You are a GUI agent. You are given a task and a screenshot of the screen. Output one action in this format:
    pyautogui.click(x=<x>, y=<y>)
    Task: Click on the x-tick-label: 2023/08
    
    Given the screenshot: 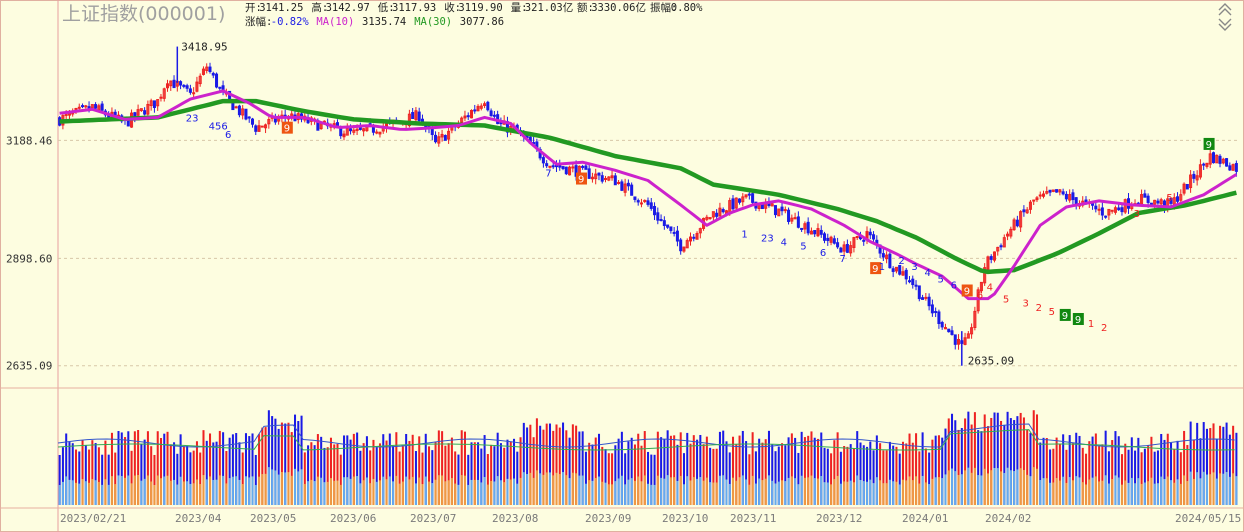 What is the action you would take?
    pyautogui.click(x=515, y=518)
    